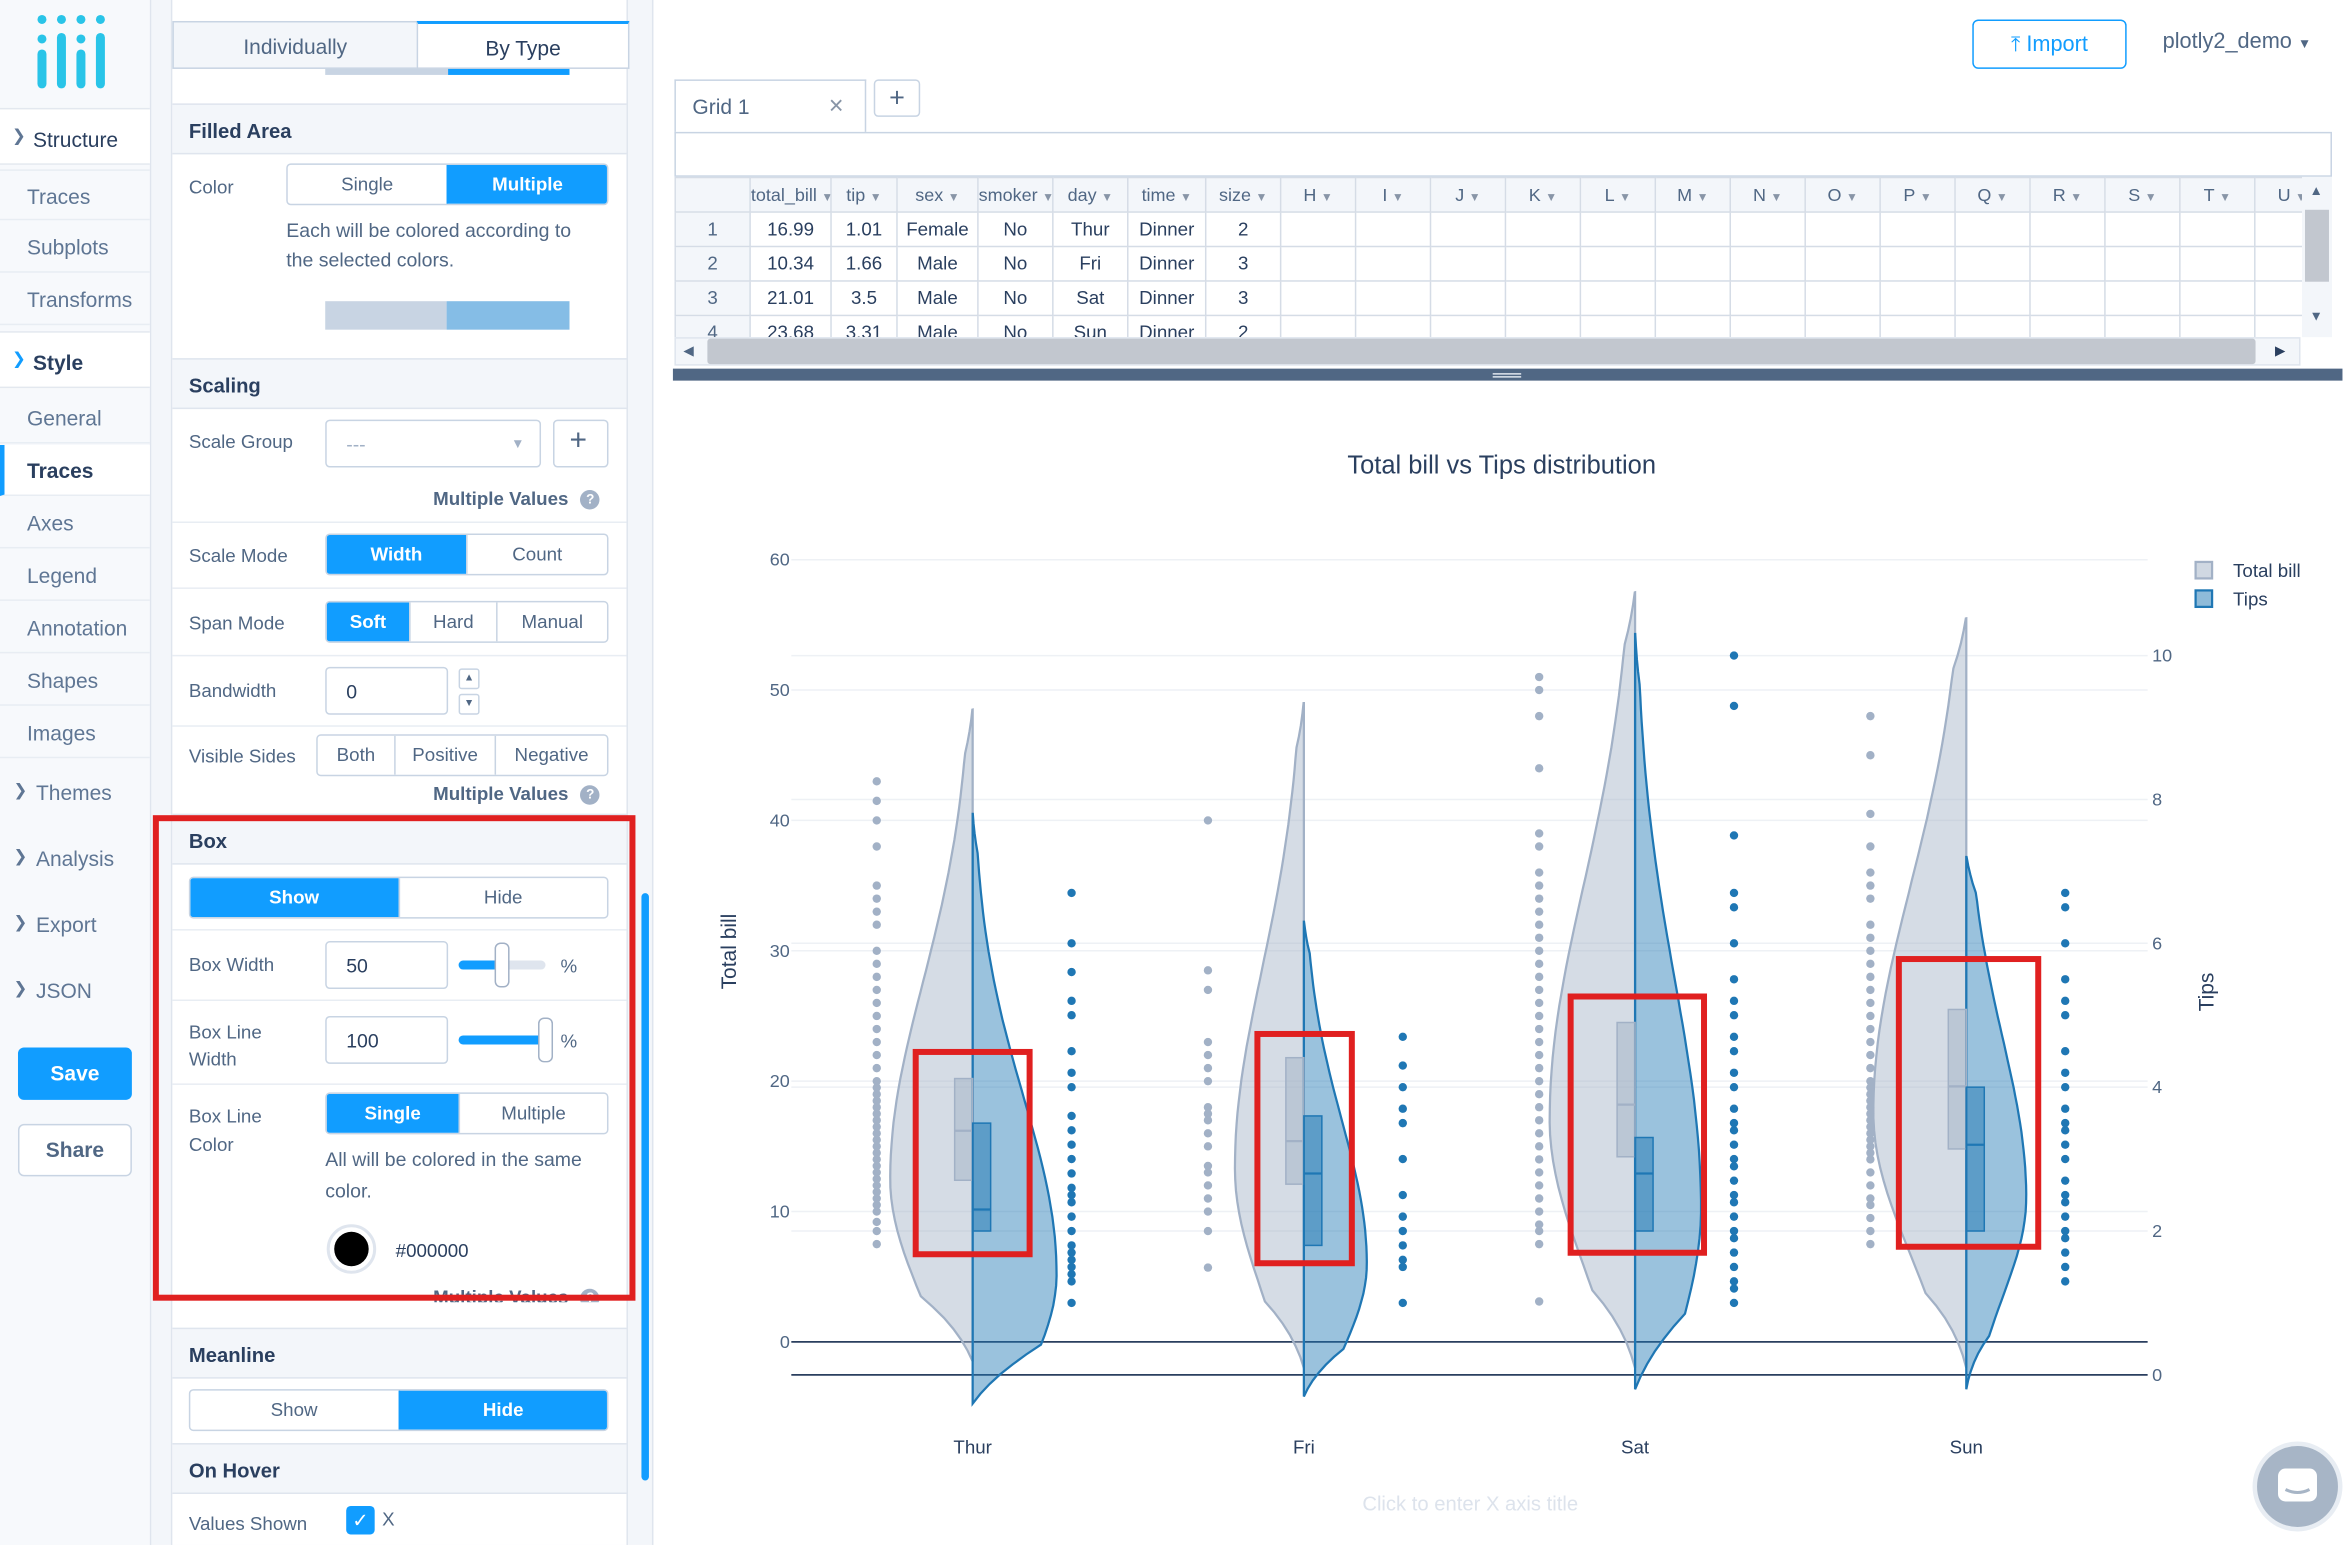 The height and width of the screenshot is (1545, 2350). Describe the element at coordinates (75, 991) in the screenshot. I see `nav-cat-json: ❯ JSON` at that location.